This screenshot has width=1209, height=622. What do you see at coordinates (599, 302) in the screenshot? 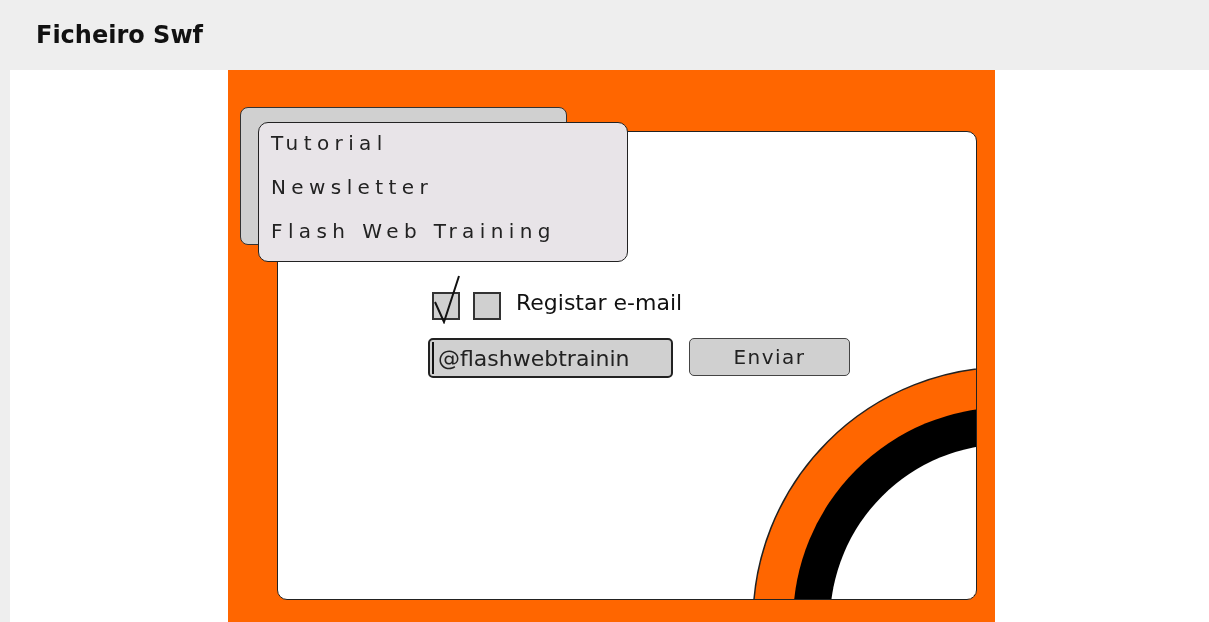
I see `checkbox-label: Registar e-mail` at bounding box center [599, 302].